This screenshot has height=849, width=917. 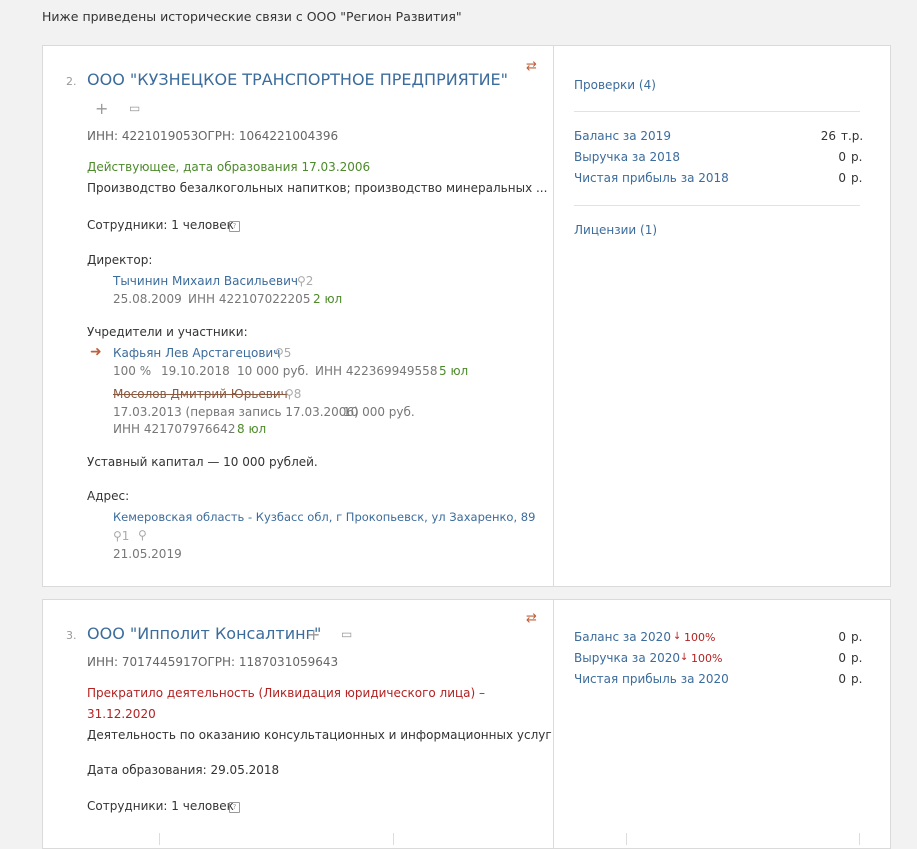 I want to click on arrow-right-icon: ➜, so click(x=96, y=352).